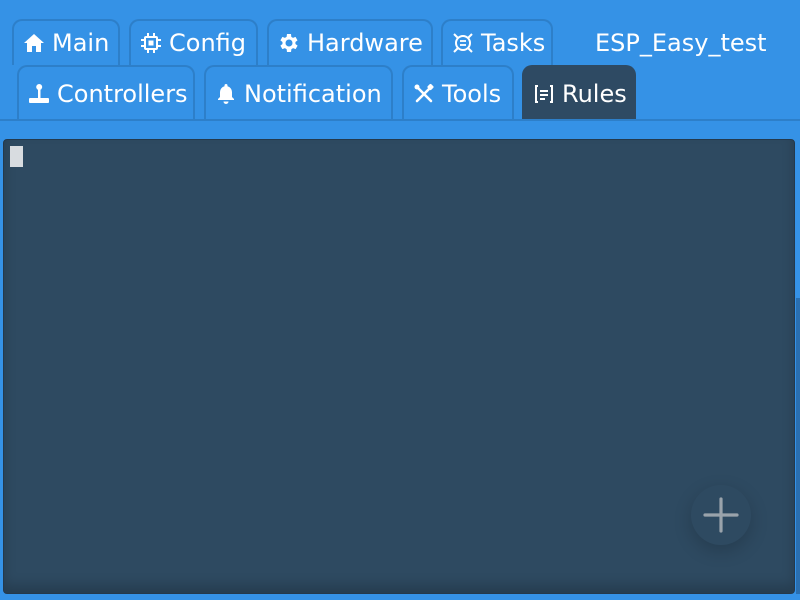  I want to click on tab-tasks-label: Tasks, so click(513, 43).